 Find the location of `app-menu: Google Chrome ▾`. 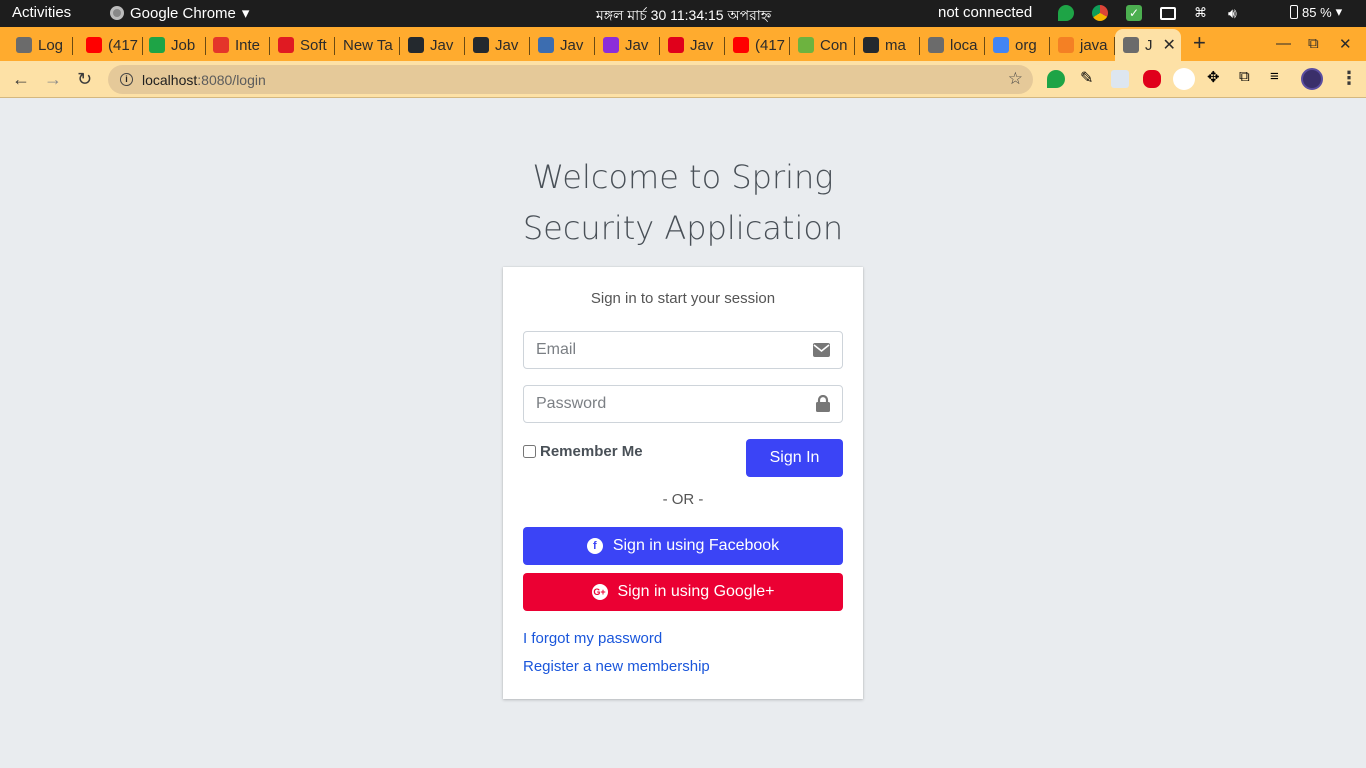

app-menu: Google Chrome ▾ is located at coordinates (179, 13).